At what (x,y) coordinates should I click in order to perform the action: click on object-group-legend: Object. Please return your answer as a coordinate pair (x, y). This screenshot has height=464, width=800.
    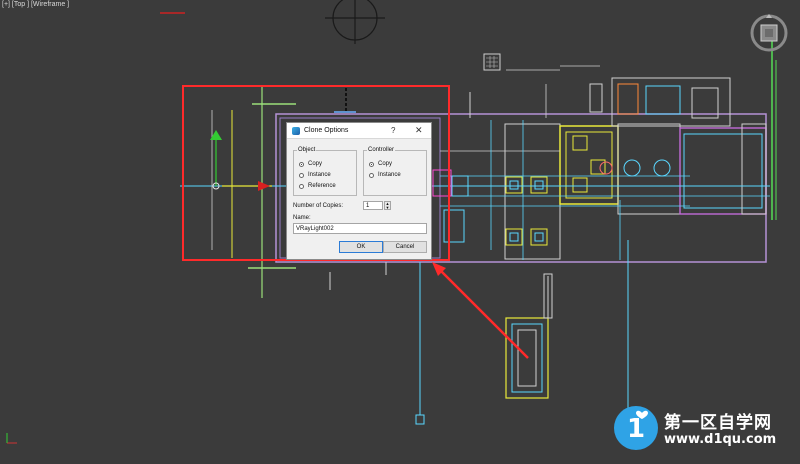
    Looking at the image, I should click on (307, 150).